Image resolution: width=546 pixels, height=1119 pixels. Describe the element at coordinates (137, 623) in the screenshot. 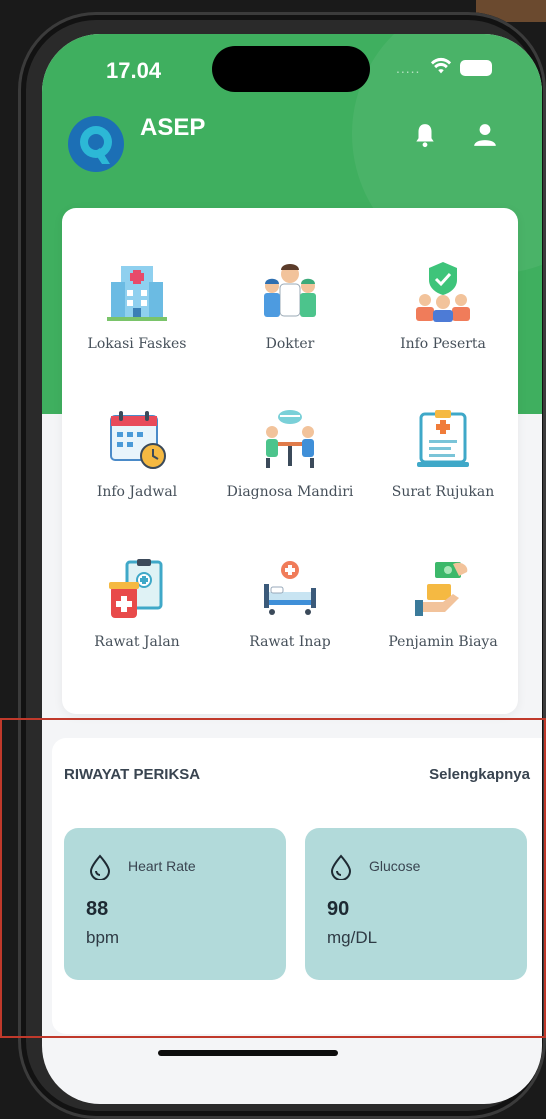

I see `menu-item-rawat-jalan: Rawat Jalan` at that location.